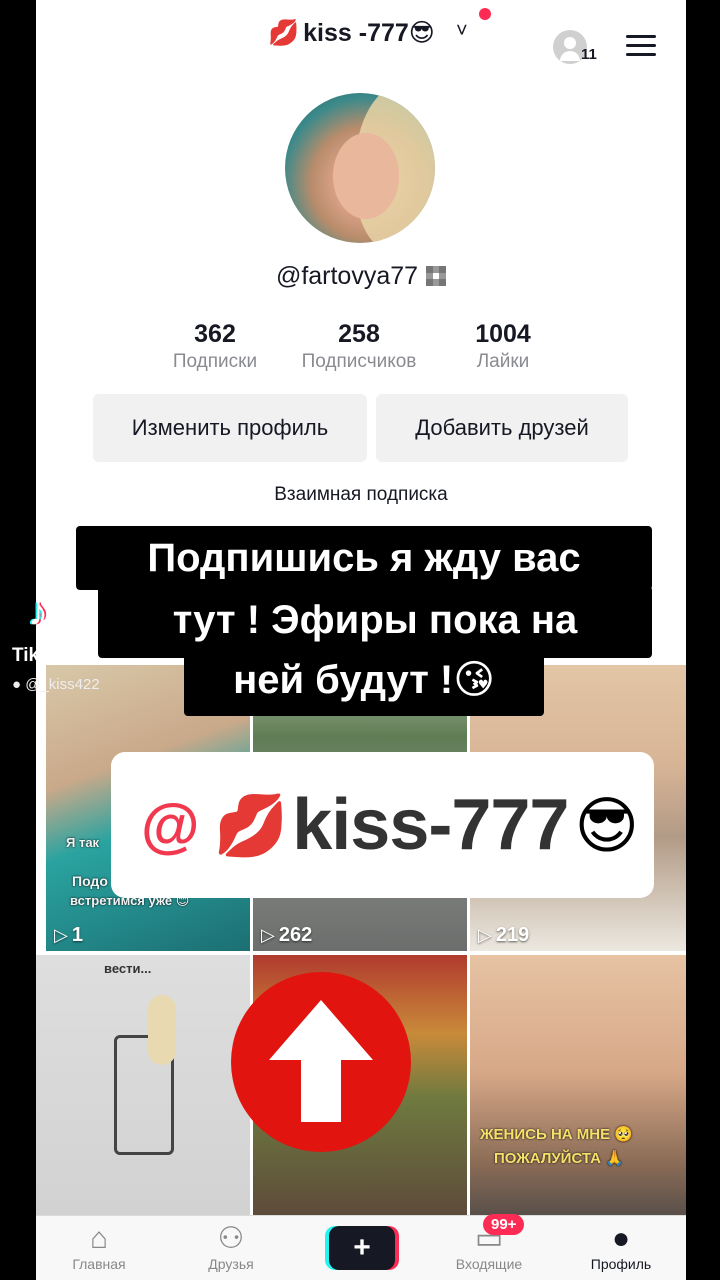 The width and height of the screenshot is (720, 1280). I want to click on caption-line-3: ней будут !😘, so click(364, 683).